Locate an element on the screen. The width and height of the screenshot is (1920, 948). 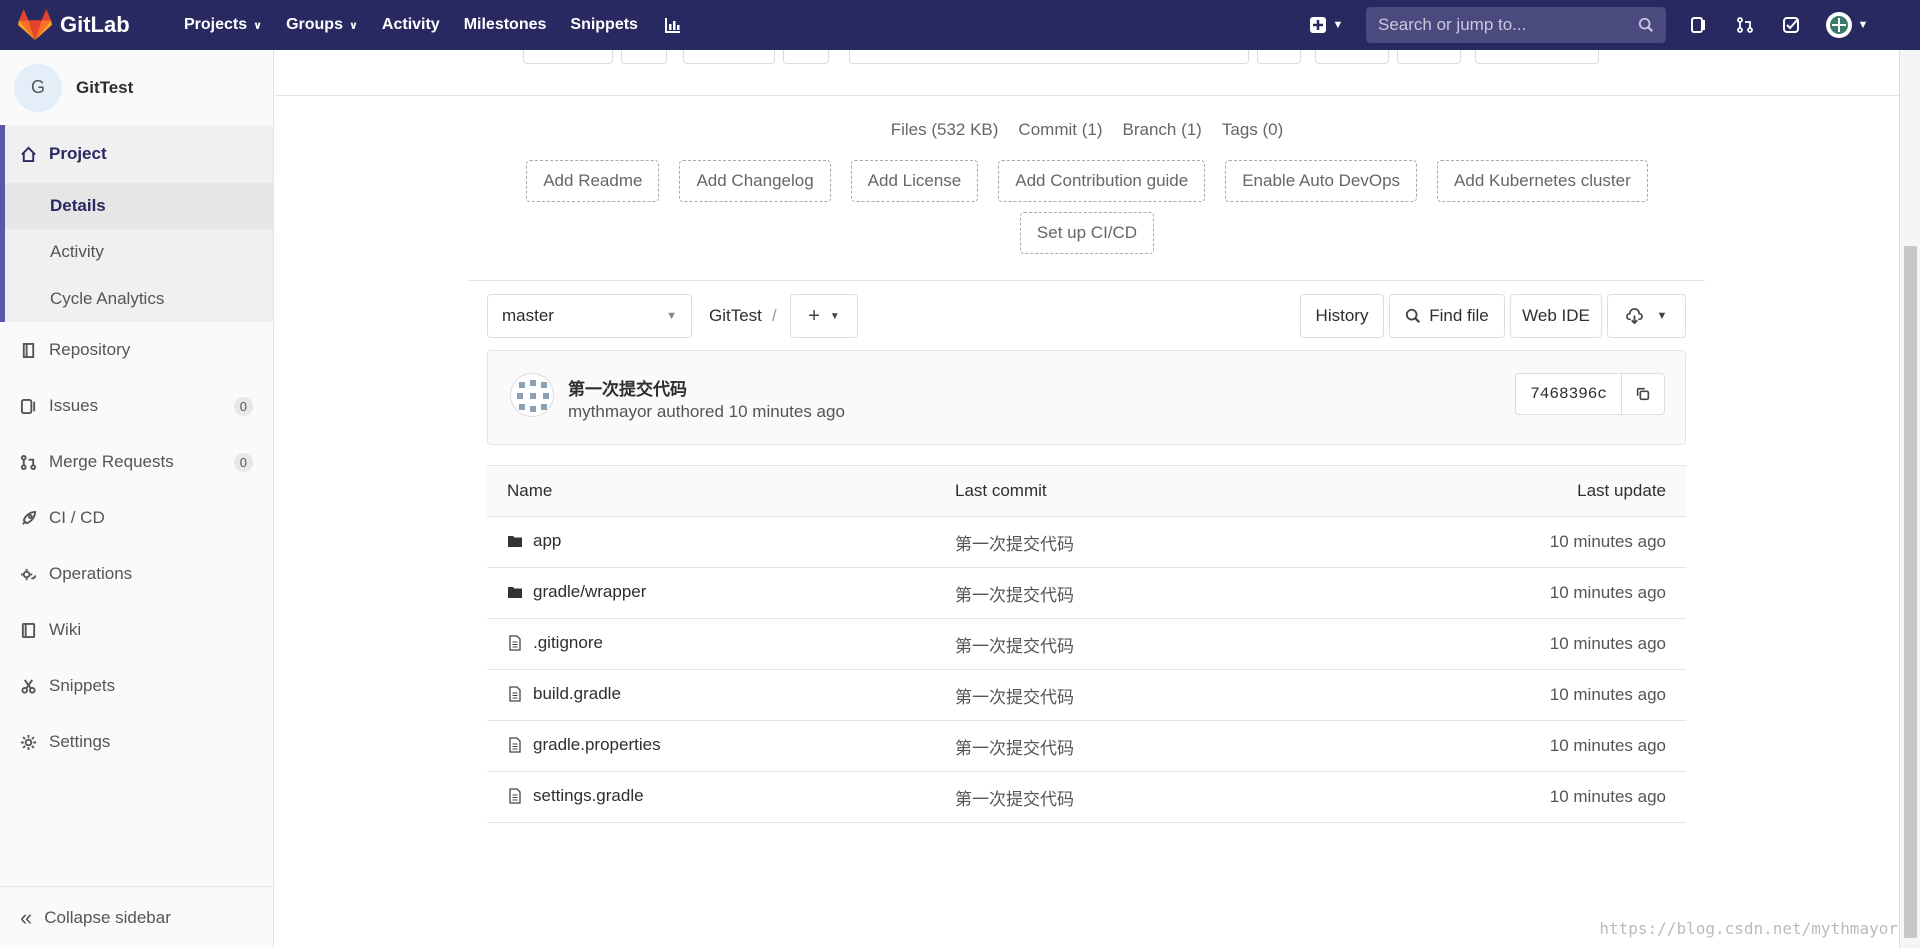
commit-time: 10 minutes ago is located at coordinates (786, 411).